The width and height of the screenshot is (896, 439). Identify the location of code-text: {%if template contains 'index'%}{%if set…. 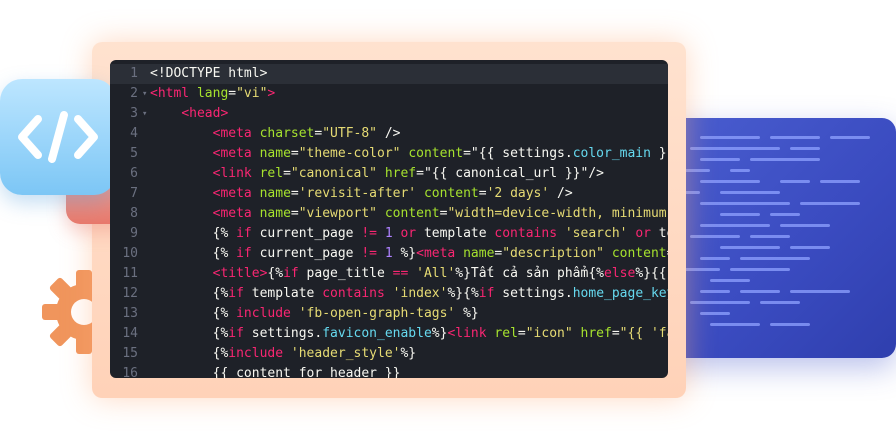
(409, 293).